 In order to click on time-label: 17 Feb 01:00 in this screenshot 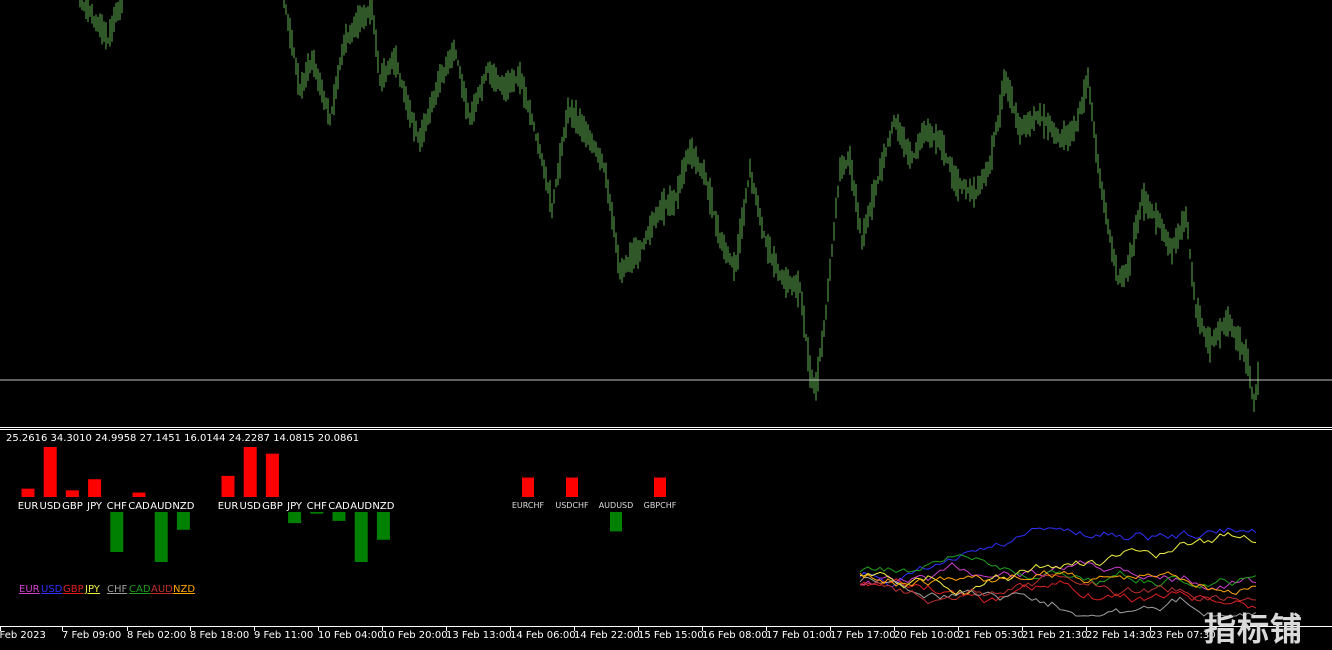, I will do `click(799, 635)`.